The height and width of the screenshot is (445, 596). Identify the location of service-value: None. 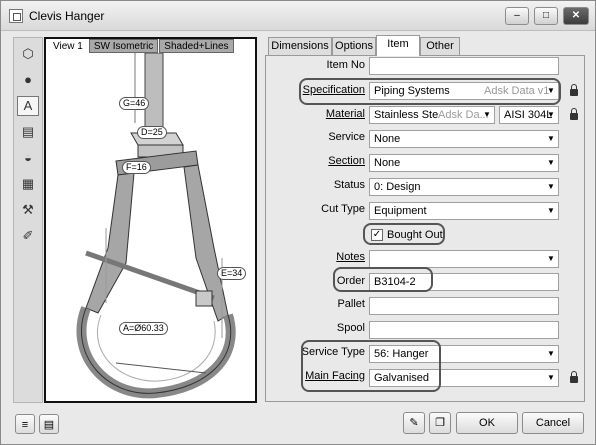
(387, 139).